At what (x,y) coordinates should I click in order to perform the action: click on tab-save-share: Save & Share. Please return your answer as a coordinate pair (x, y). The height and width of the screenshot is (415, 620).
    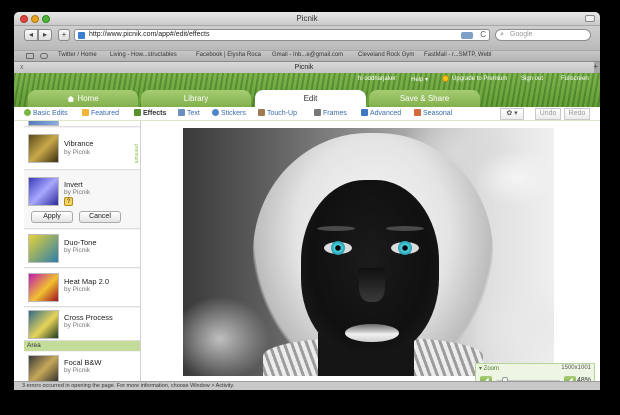
    Looking at the image, I should click on (424, 98).